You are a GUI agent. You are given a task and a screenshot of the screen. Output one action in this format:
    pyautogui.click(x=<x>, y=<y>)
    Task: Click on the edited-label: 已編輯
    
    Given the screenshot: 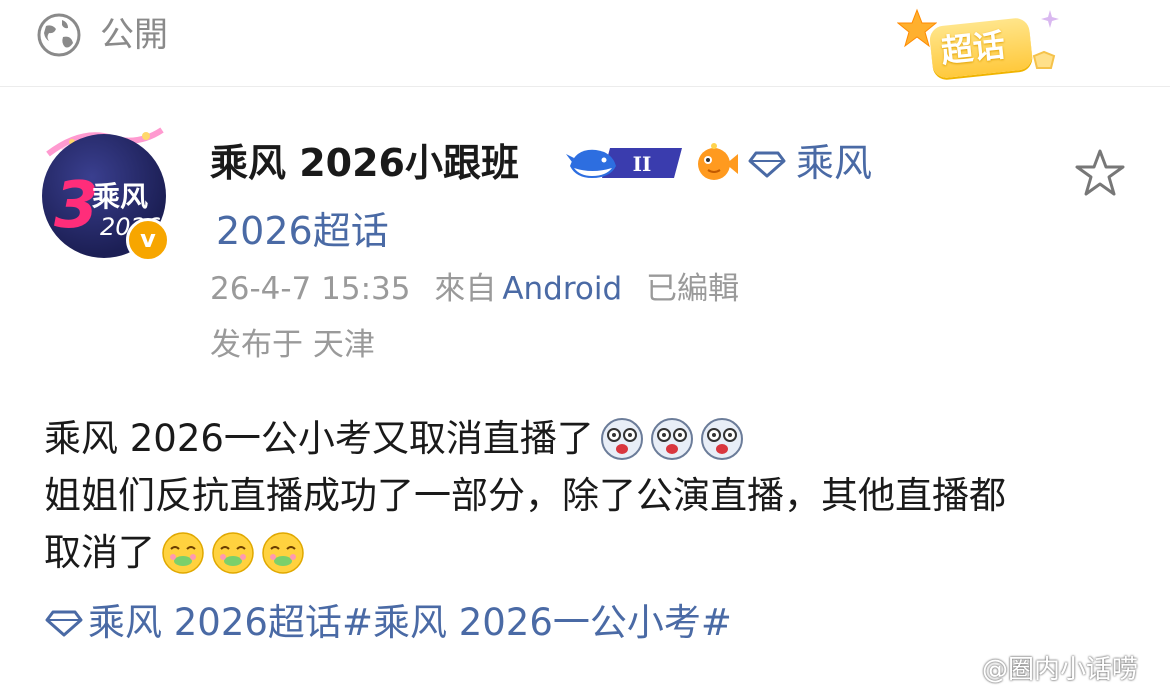 What is the action you would take?
    pyautogui.click(x=692, y=289)
    